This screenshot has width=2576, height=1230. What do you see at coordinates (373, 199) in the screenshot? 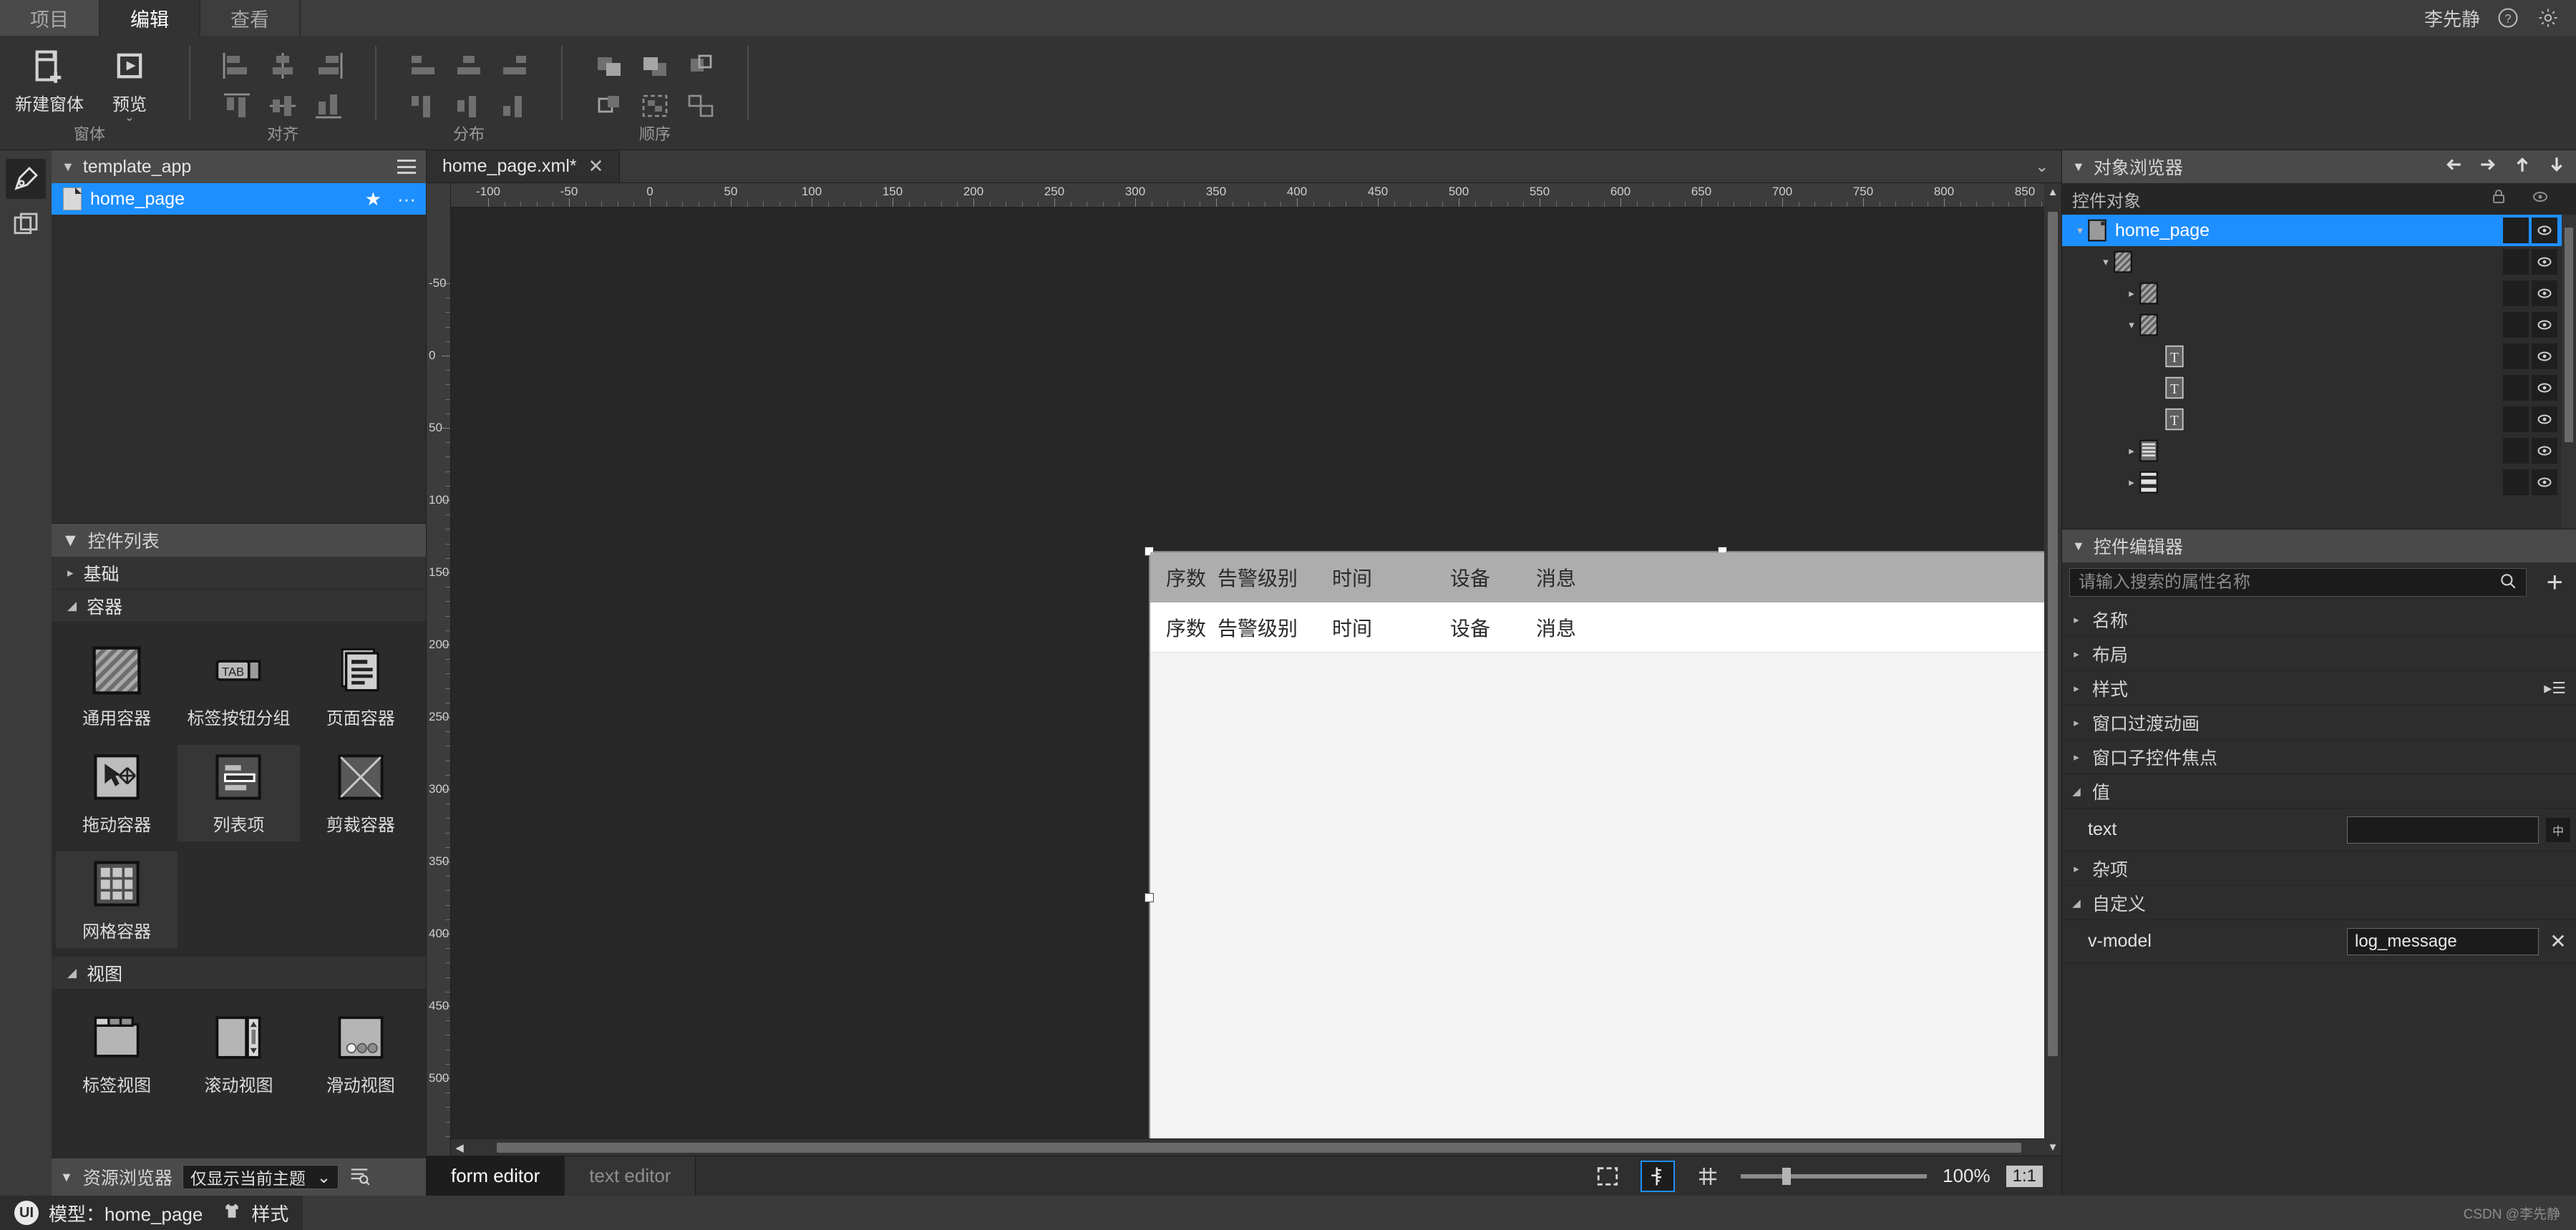
I see `favorite-star-icon: ★` at bounding box center [373, 199].